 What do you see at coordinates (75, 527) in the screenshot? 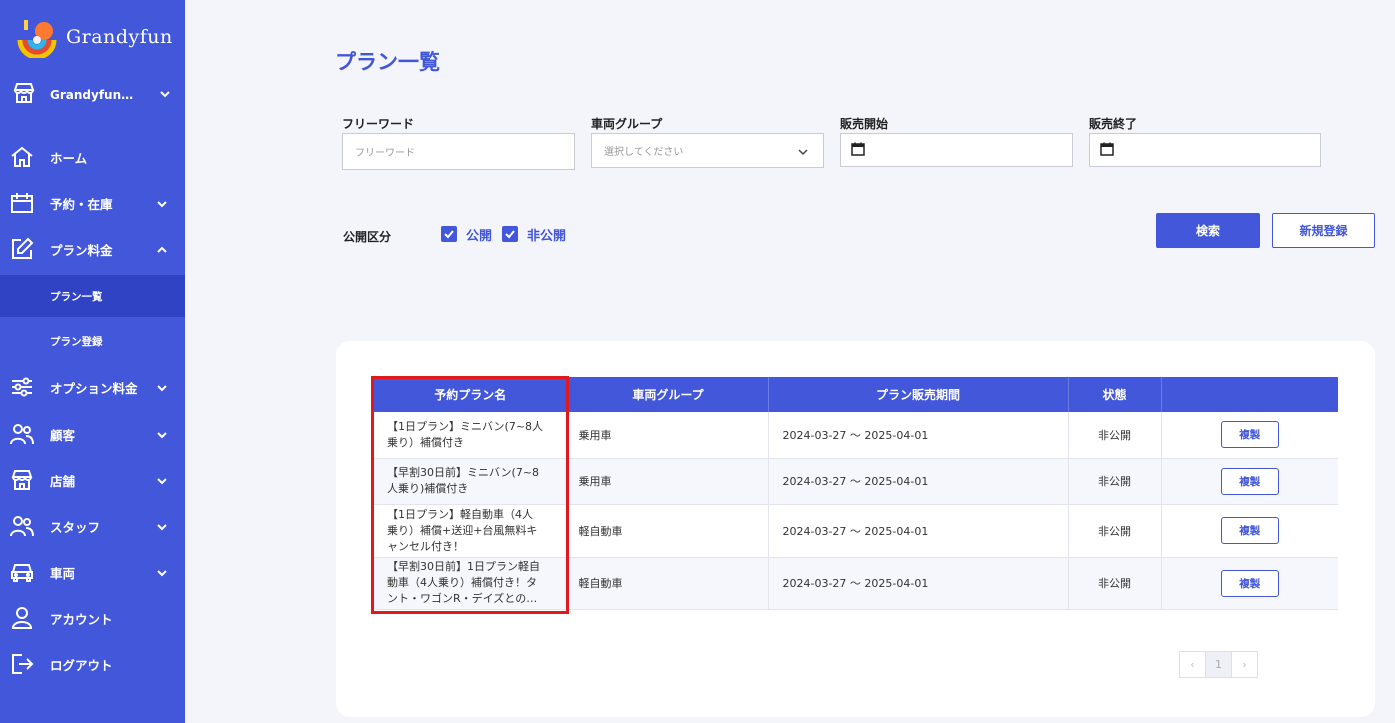
I see `sidebar-item-label: スタッフ` at bounding box center [75, 527].